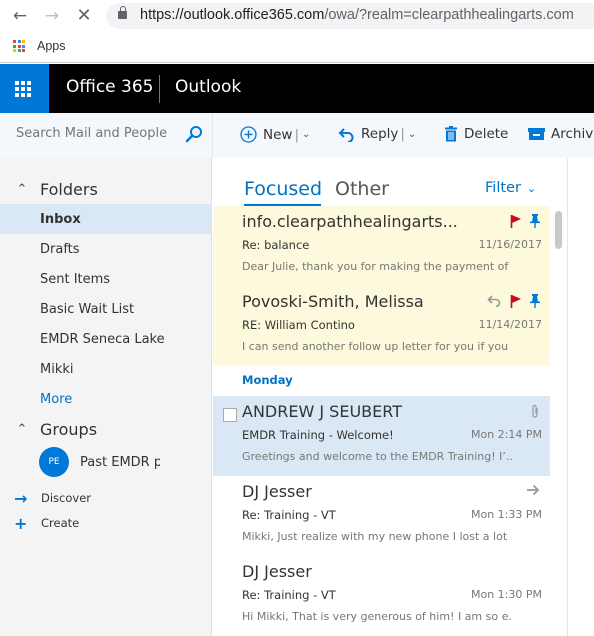 This screenshot has width=594, height=636. I want to click on search-box, so click(106, 135).